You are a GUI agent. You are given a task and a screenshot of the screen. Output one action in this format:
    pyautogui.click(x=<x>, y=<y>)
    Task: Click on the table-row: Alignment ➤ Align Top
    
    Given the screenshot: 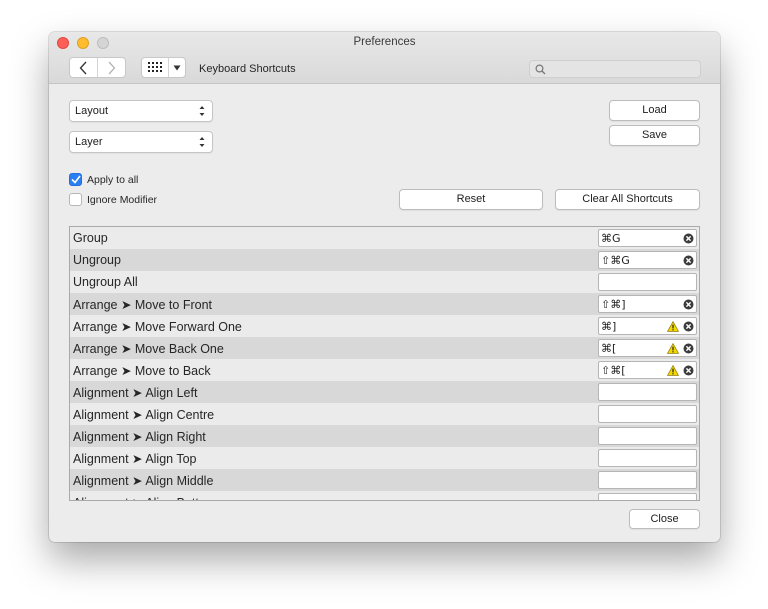 What is the action you would take?
    pyautogui.click(x=384, y=458)
    